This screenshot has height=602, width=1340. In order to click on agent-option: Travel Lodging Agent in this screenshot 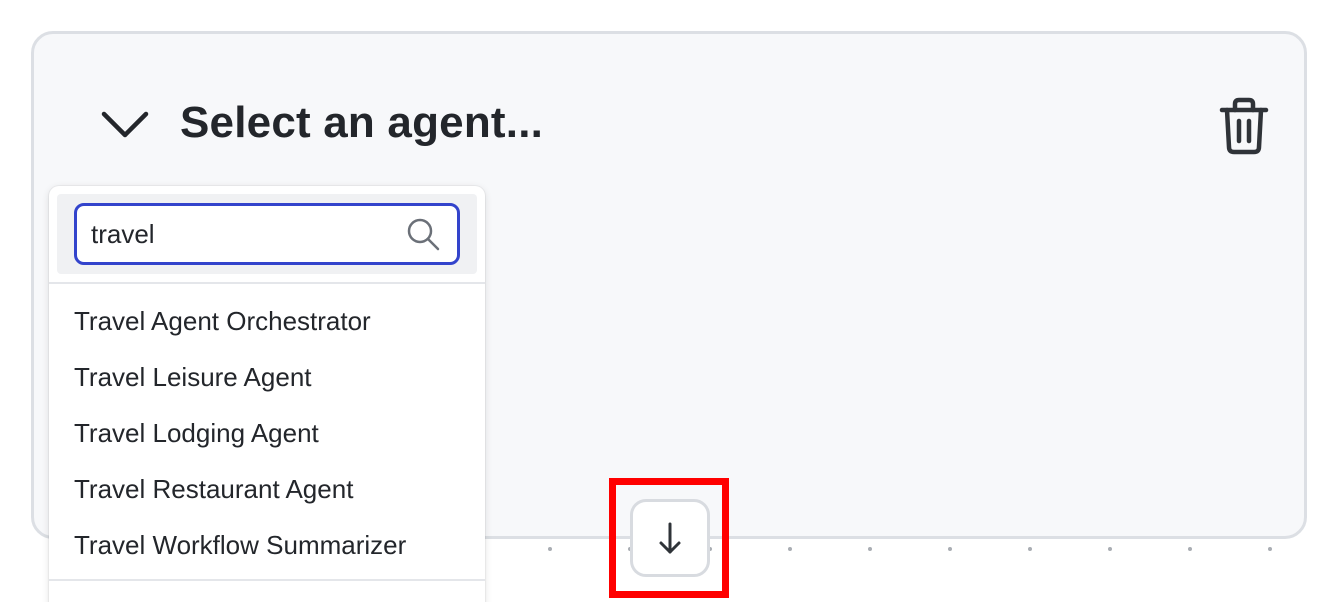, I will do `click(267, 433)`.